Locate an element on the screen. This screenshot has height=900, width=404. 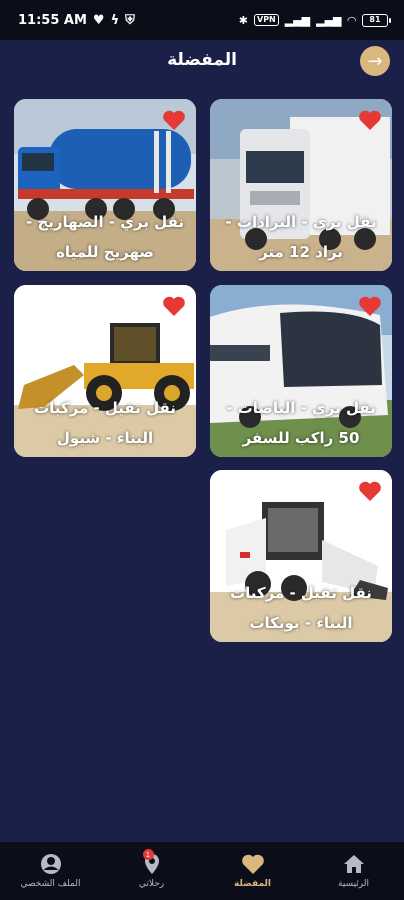
clock: 11:55 AM is located at coordinates (52, 20).